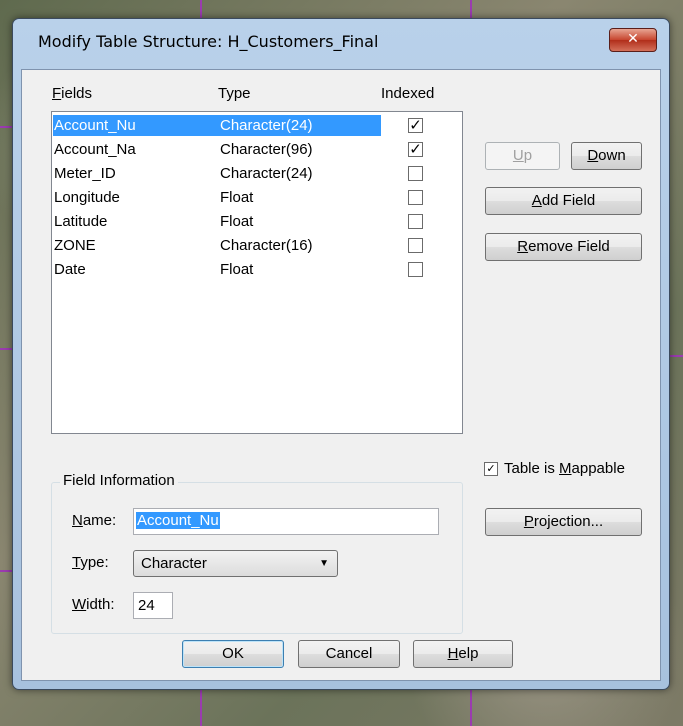 The width and height of the screenshot is (683, 726). What do you see at coordinates (95, 149) in the screenshot?
I see `field-name: Account_Na` at bounding box center [95, 149].